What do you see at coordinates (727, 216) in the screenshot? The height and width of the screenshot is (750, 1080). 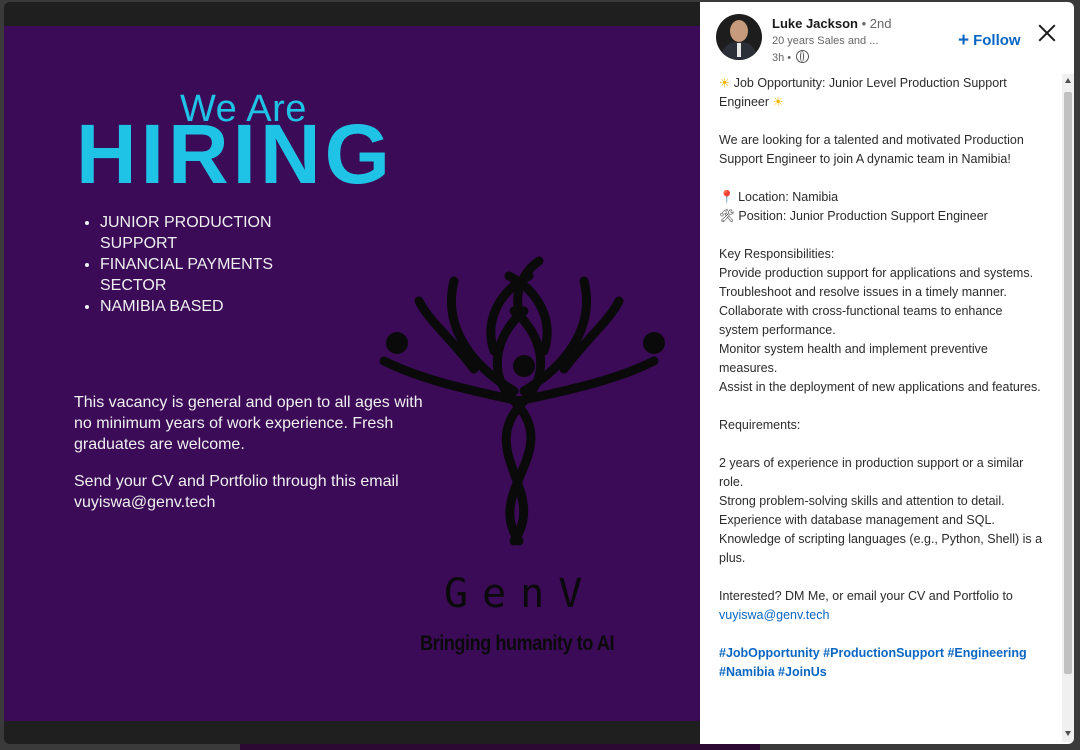 I see `tools-icon: 🛠` at bounding box center [727, 216].